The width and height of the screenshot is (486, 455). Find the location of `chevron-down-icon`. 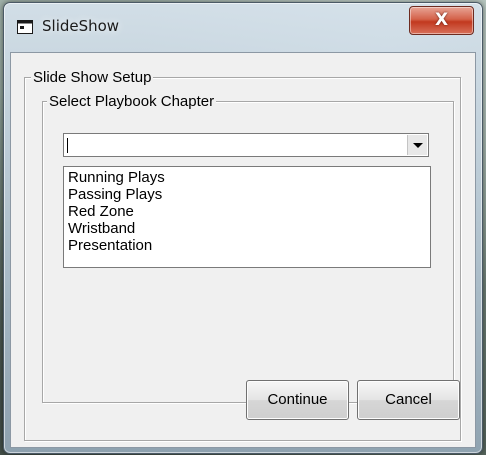

chevron-down-icon is located at coordinates (418, 145).